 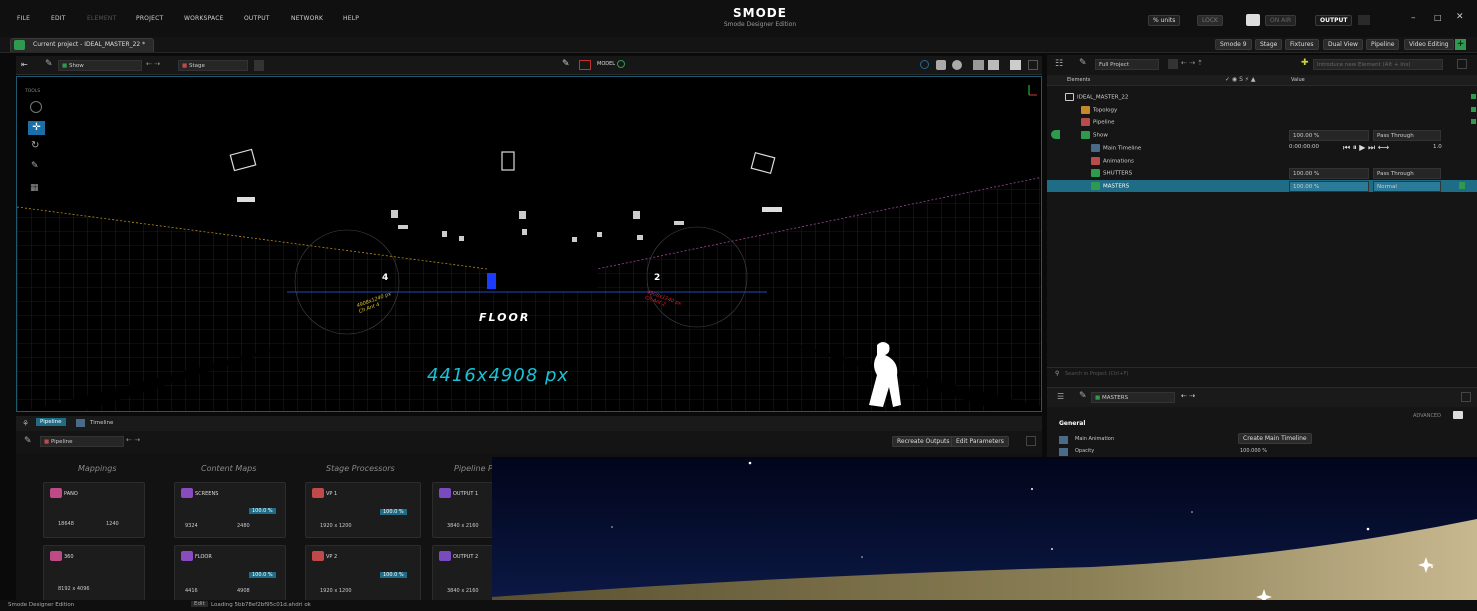 What do you see at coordinates (1269, 44) in the screenshot?
I see `workspace-stage: Stage` at bounding box center [1269, 44].